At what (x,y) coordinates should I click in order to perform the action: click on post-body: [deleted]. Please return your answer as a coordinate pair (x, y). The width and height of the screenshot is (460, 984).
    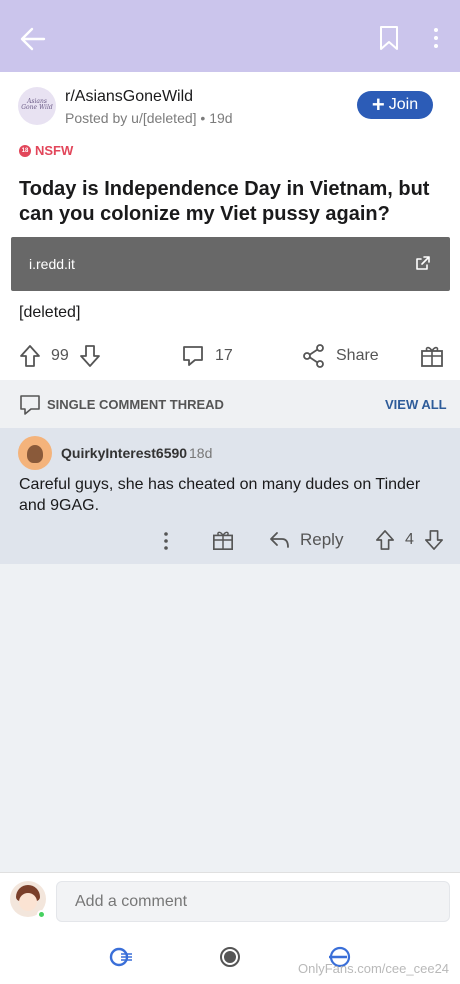
    Looking at the image, I should click on (50, 312).